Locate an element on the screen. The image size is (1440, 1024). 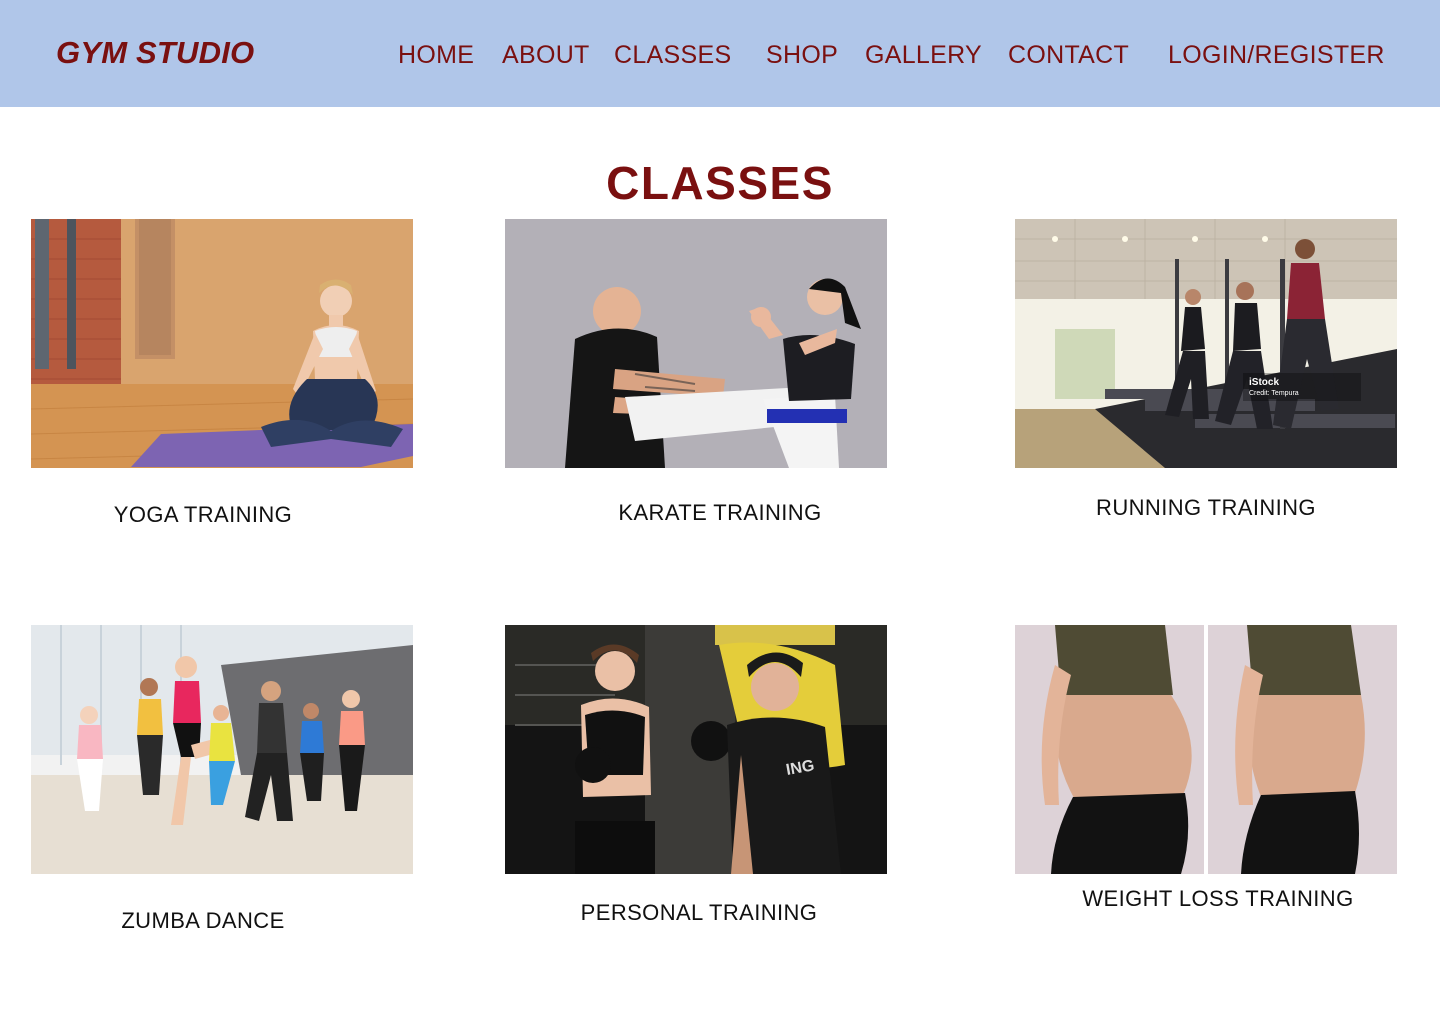
running-training-image: iStock Credit: Tempura is located at coordinates (1206, 343).